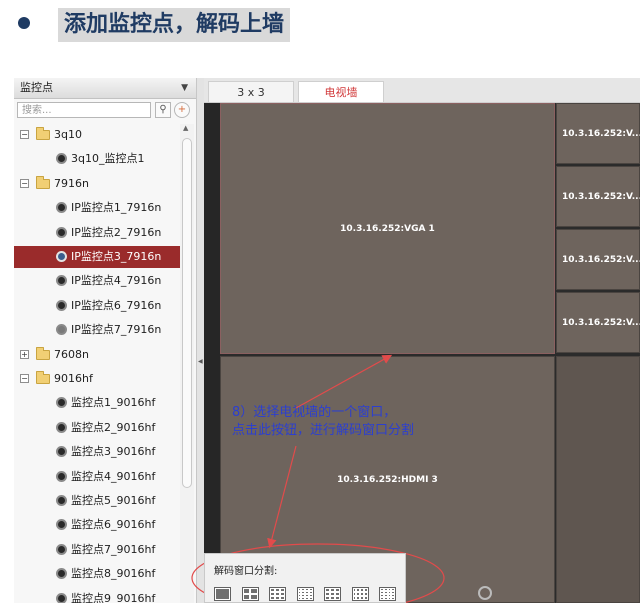  Describe the element at coordinates (387, 594) in the screenshot. I see `split-4x4-button` at that location.